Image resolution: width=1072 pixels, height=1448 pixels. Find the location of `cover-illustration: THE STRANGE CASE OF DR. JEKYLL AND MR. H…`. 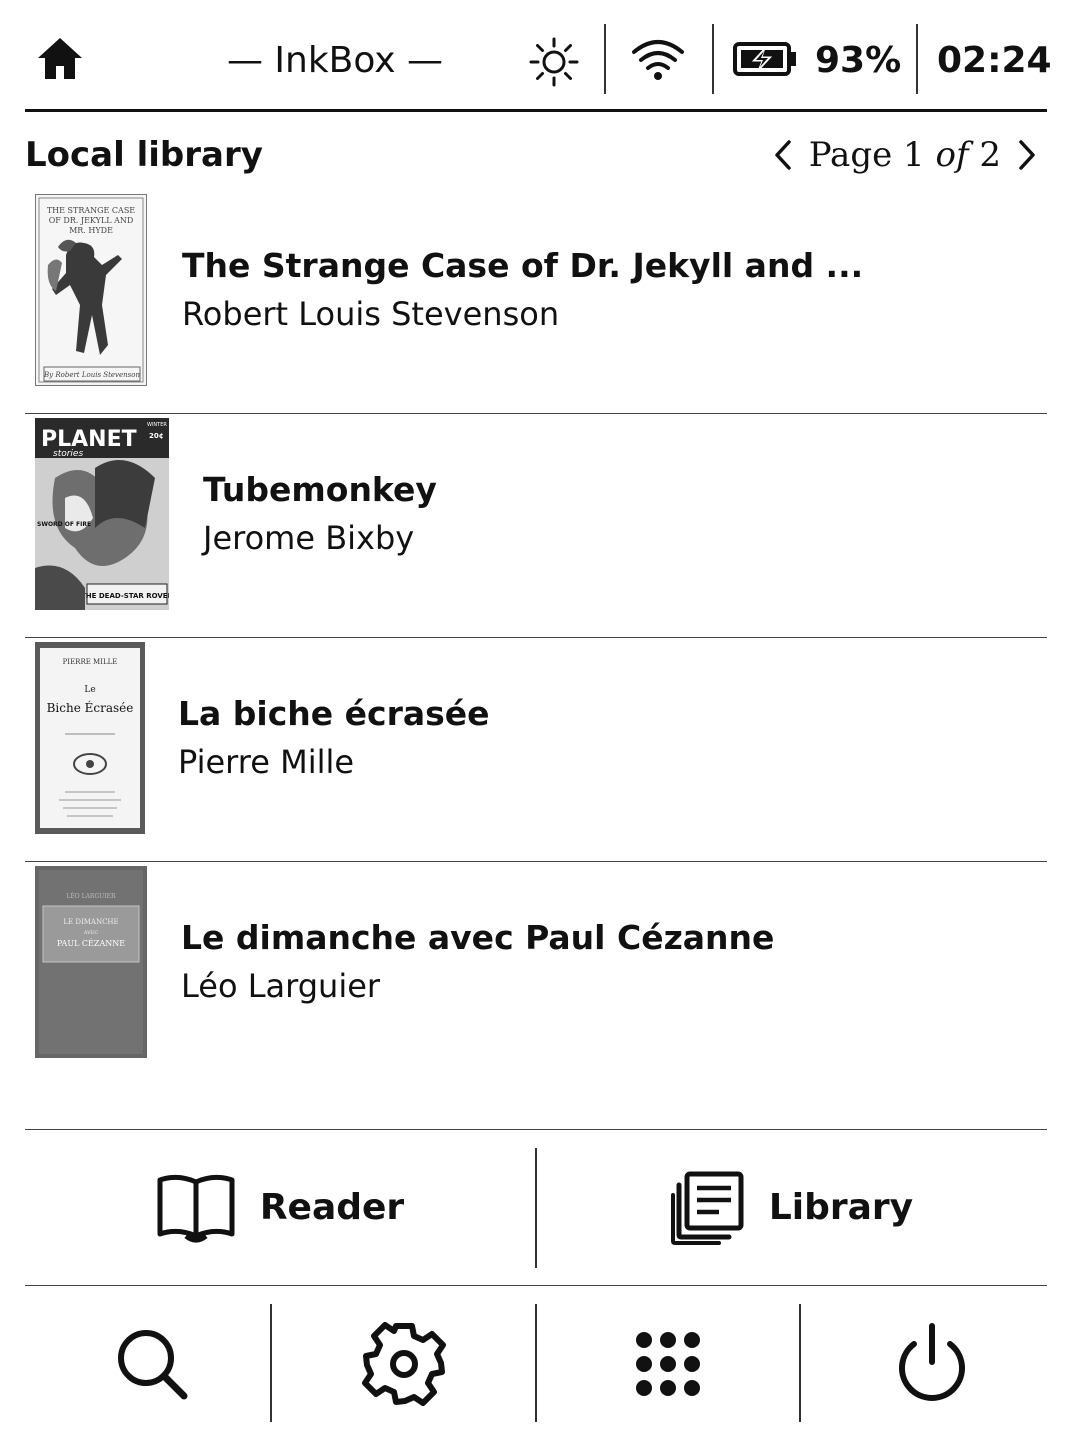

cover-illustration: THE STRANGE CASE OF DR. JEKYLL AND MR. H… is located at coordinates (91, 290).